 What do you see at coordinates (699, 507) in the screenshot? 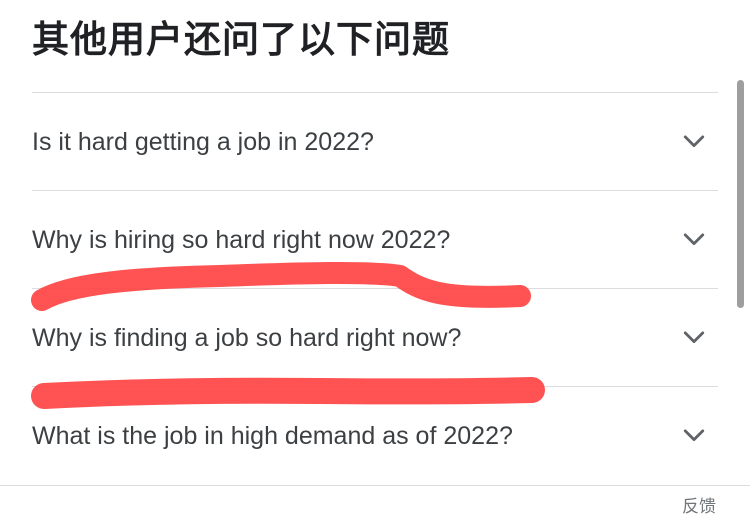
I see `feedback-link: 反馈` at bounding box center [699, 507].